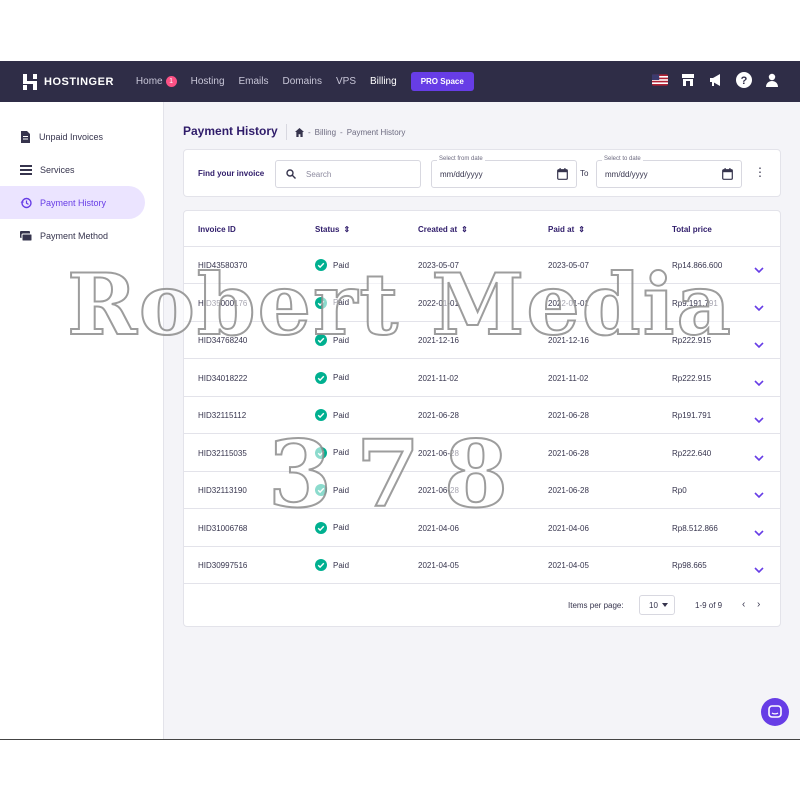  I want to click on paid-at: 2021-06-28, so click(568, 453).